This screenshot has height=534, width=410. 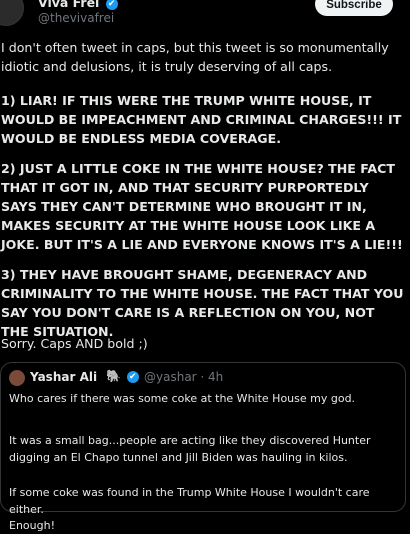 I want to click on subscribe-button: Subscribe, so click(x=354, y=8).